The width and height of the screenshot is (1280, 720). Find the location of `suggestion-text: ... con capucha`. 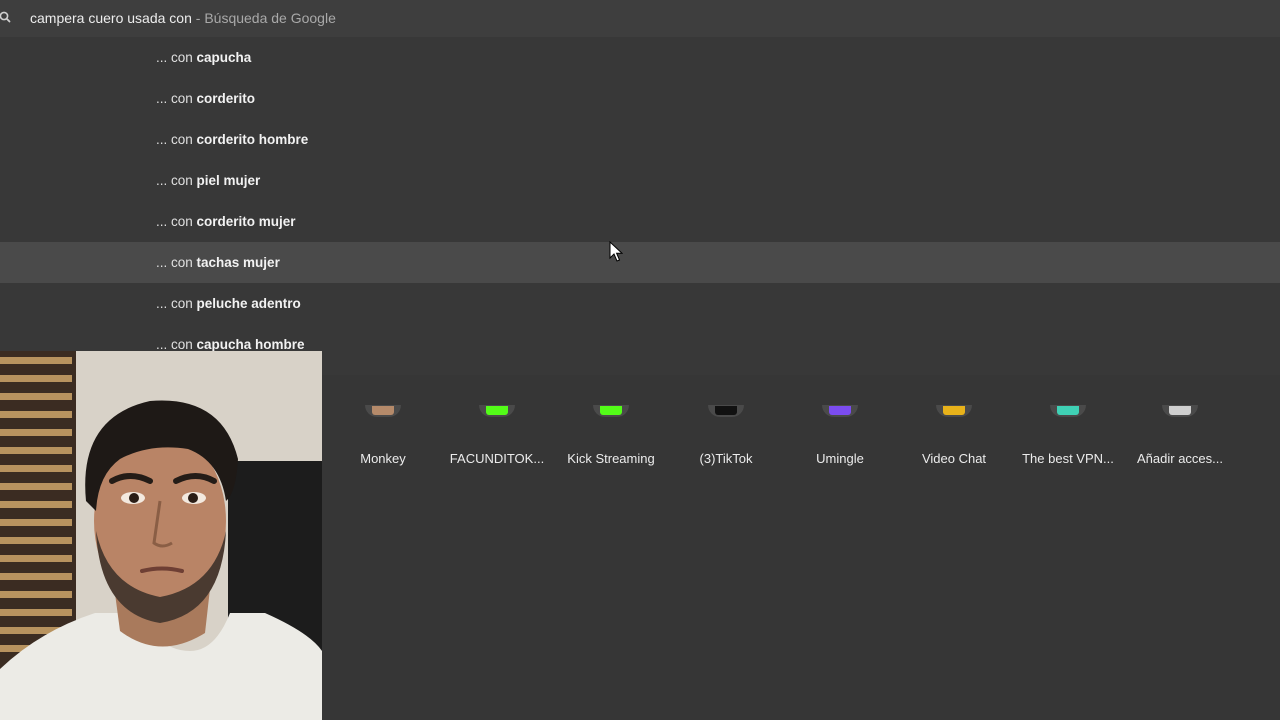

suggestion-text: ... con capucha is located at coordinates (203, 58).